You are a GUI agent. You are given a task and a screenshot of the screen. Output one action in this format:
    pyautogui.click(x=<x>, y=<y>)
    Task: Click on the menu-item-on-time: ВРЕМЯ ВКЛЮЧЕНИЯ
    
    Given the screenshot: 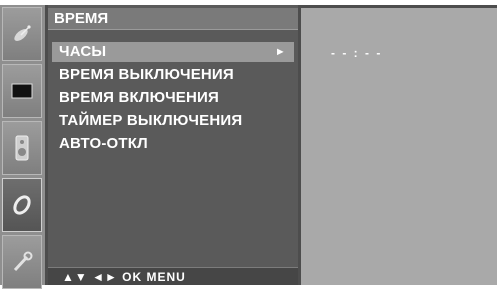 What is the action you would take?
    pyautogui.click(x=173, y=98)
    